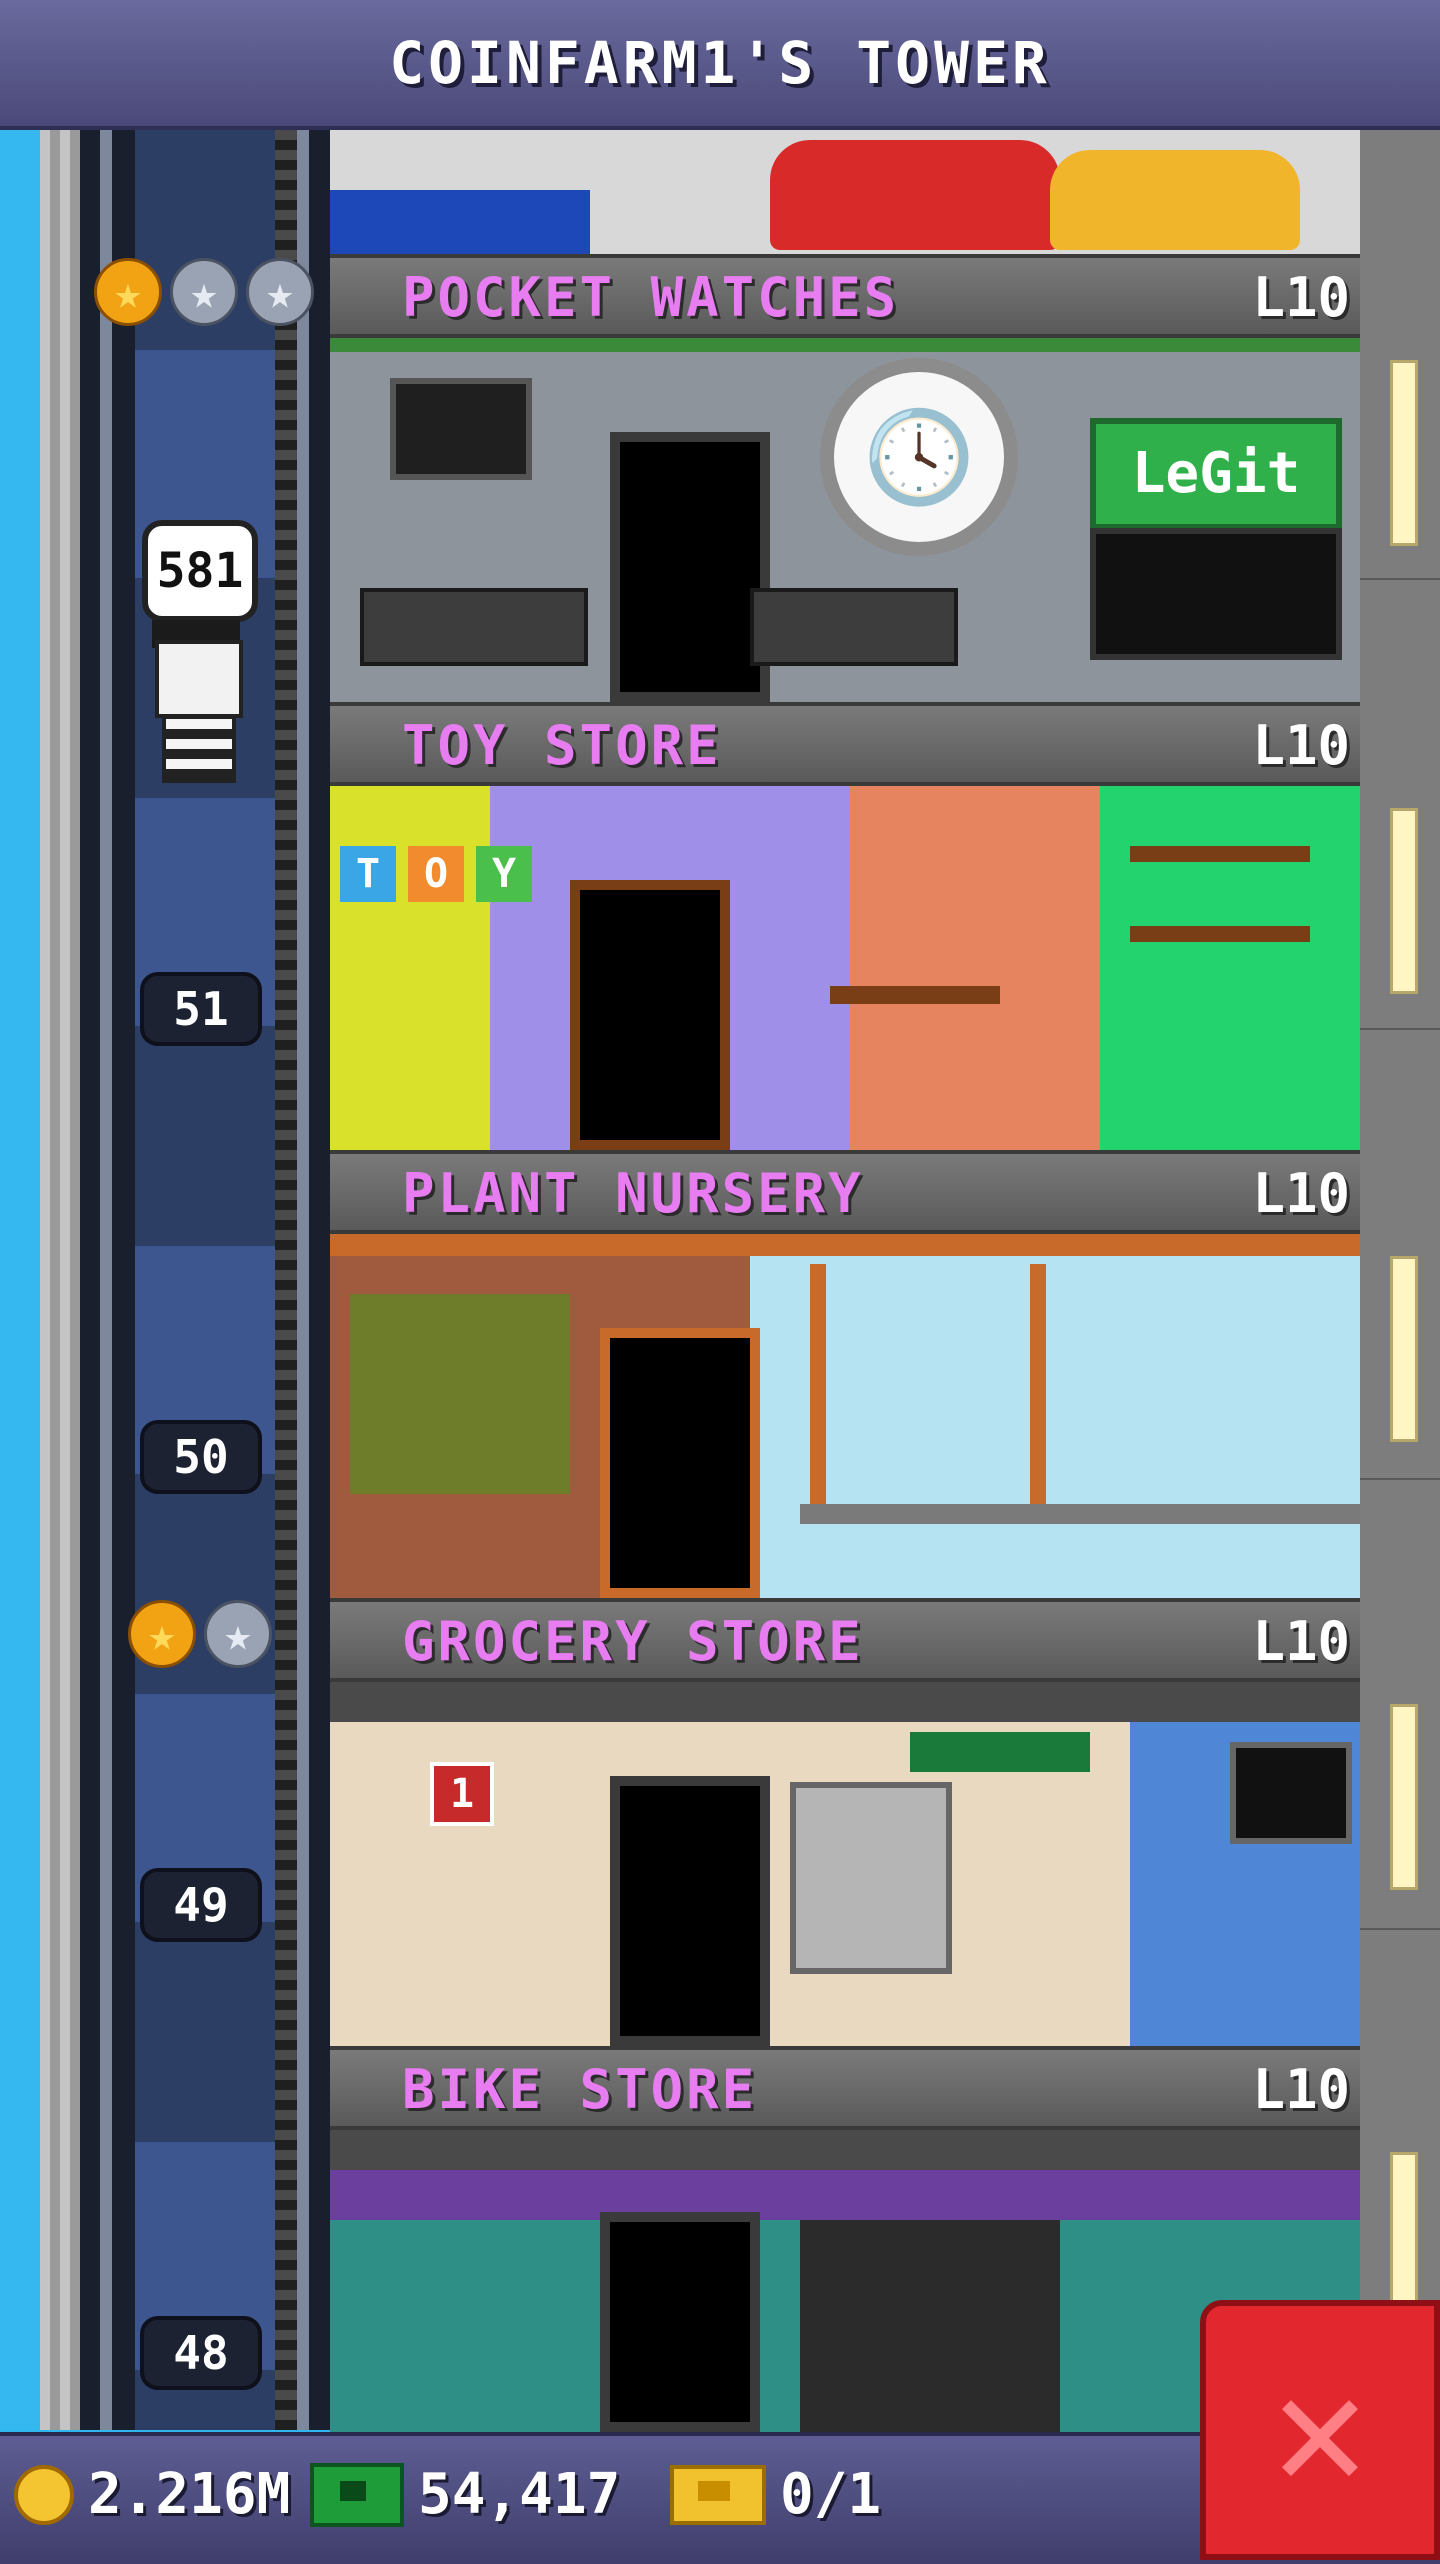 This screenshot has height=2564, width=1440. What do you see at coordinates (201, 1905) in the screenshot?
I see `floor-label-49: 49` at bounding box center [201, 1905].